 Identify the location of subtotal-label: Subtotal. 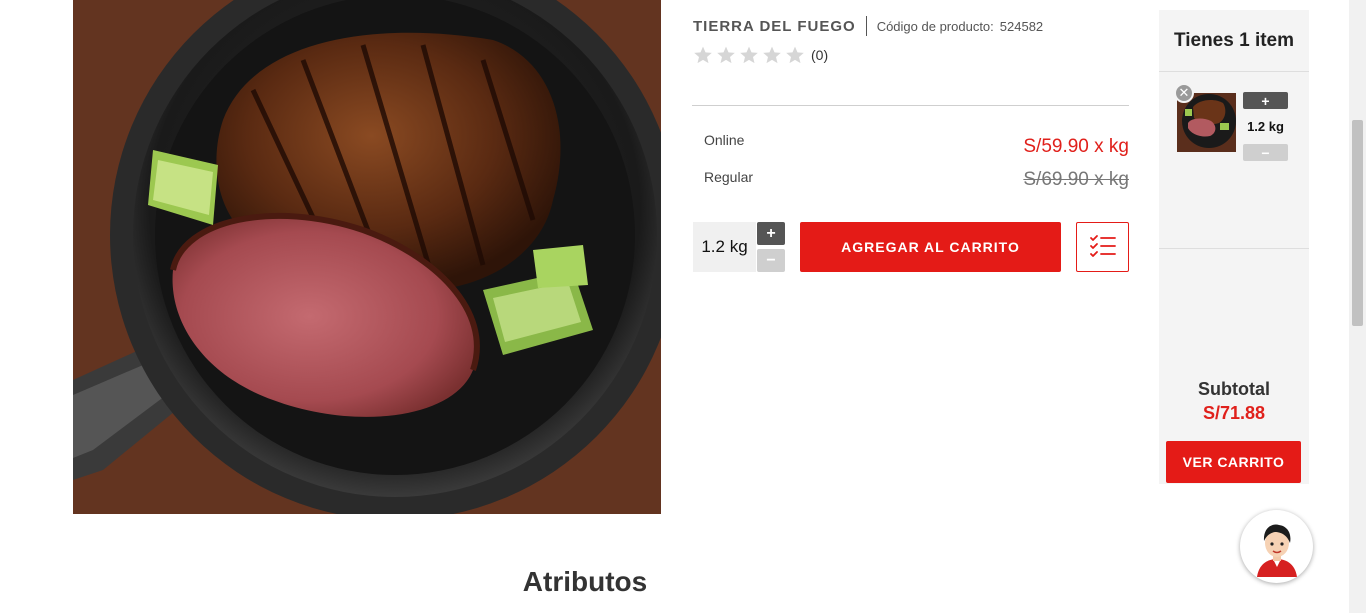
(1234, 389).